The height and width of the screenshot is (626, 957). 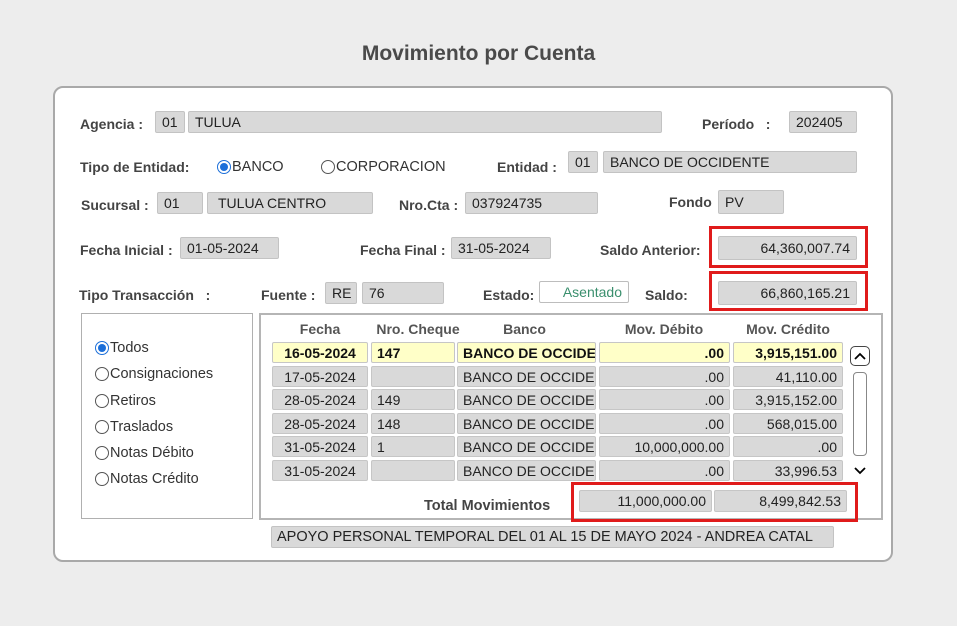 I want to click on filter-traslados: Traslados, so click(x=134, y=427).